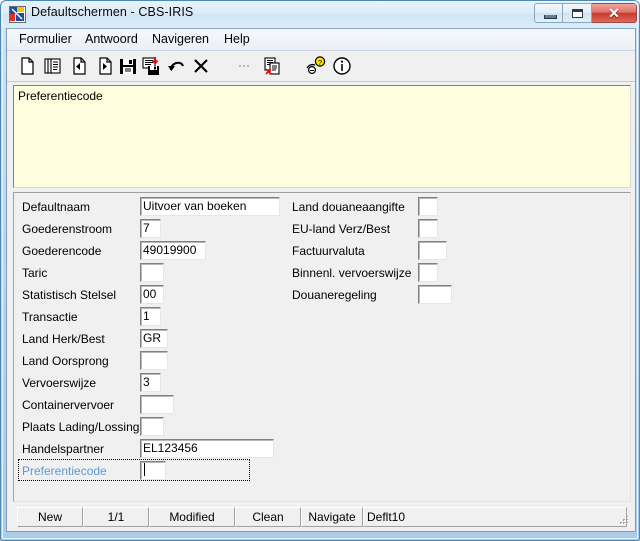 This screenshot has height=541, width=640. I want to click on form-row-eu-land-verz-best: EU-land Verz/Best, so click(322, 229).